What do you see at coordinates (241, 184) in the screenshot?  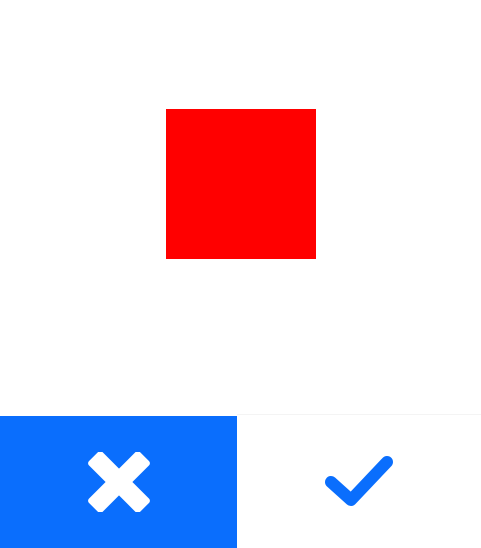 I see `red-square` at bounding box center [241, 184].